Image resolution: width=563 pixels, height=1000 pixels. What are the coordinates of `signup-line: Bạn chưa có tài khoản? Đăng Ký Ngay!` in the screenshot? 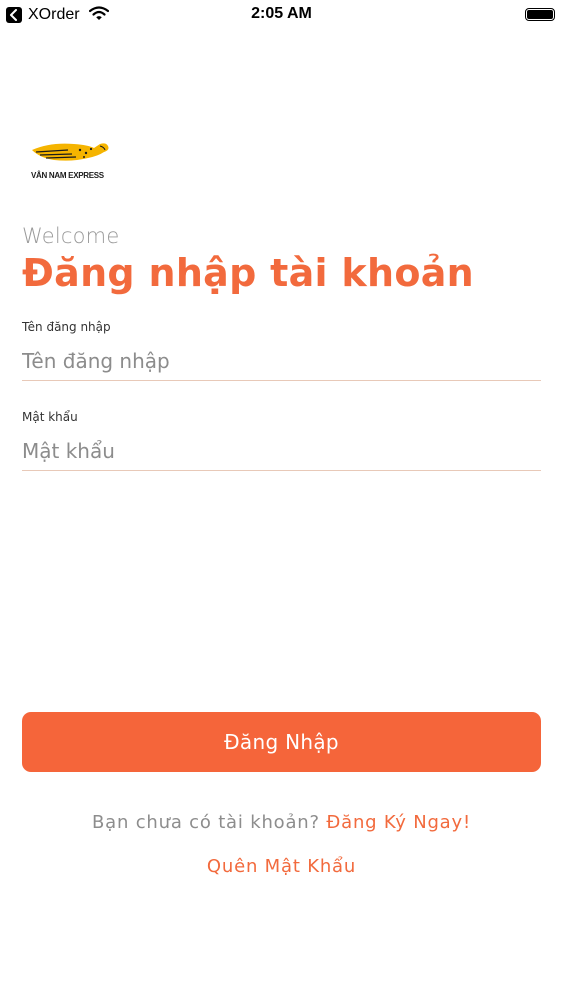 It's located at (281, 822).